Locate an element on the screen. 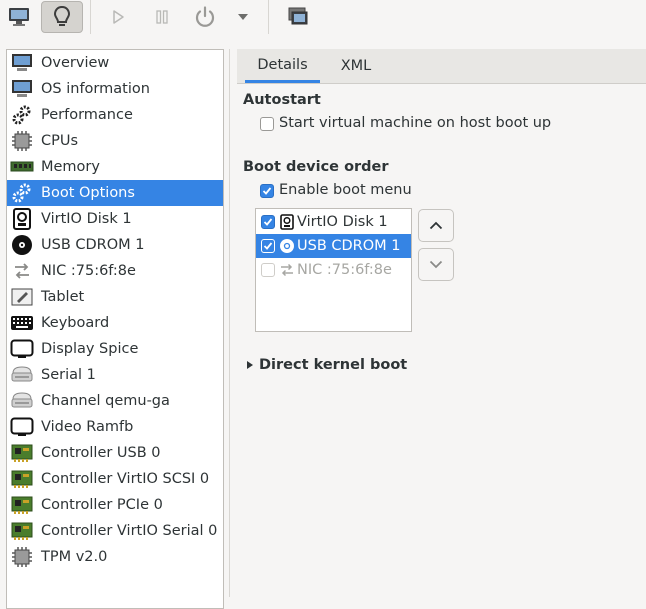 The width and height of the screenshot is (646, 609). cdrom-icon is located at coordinates (287, 246).